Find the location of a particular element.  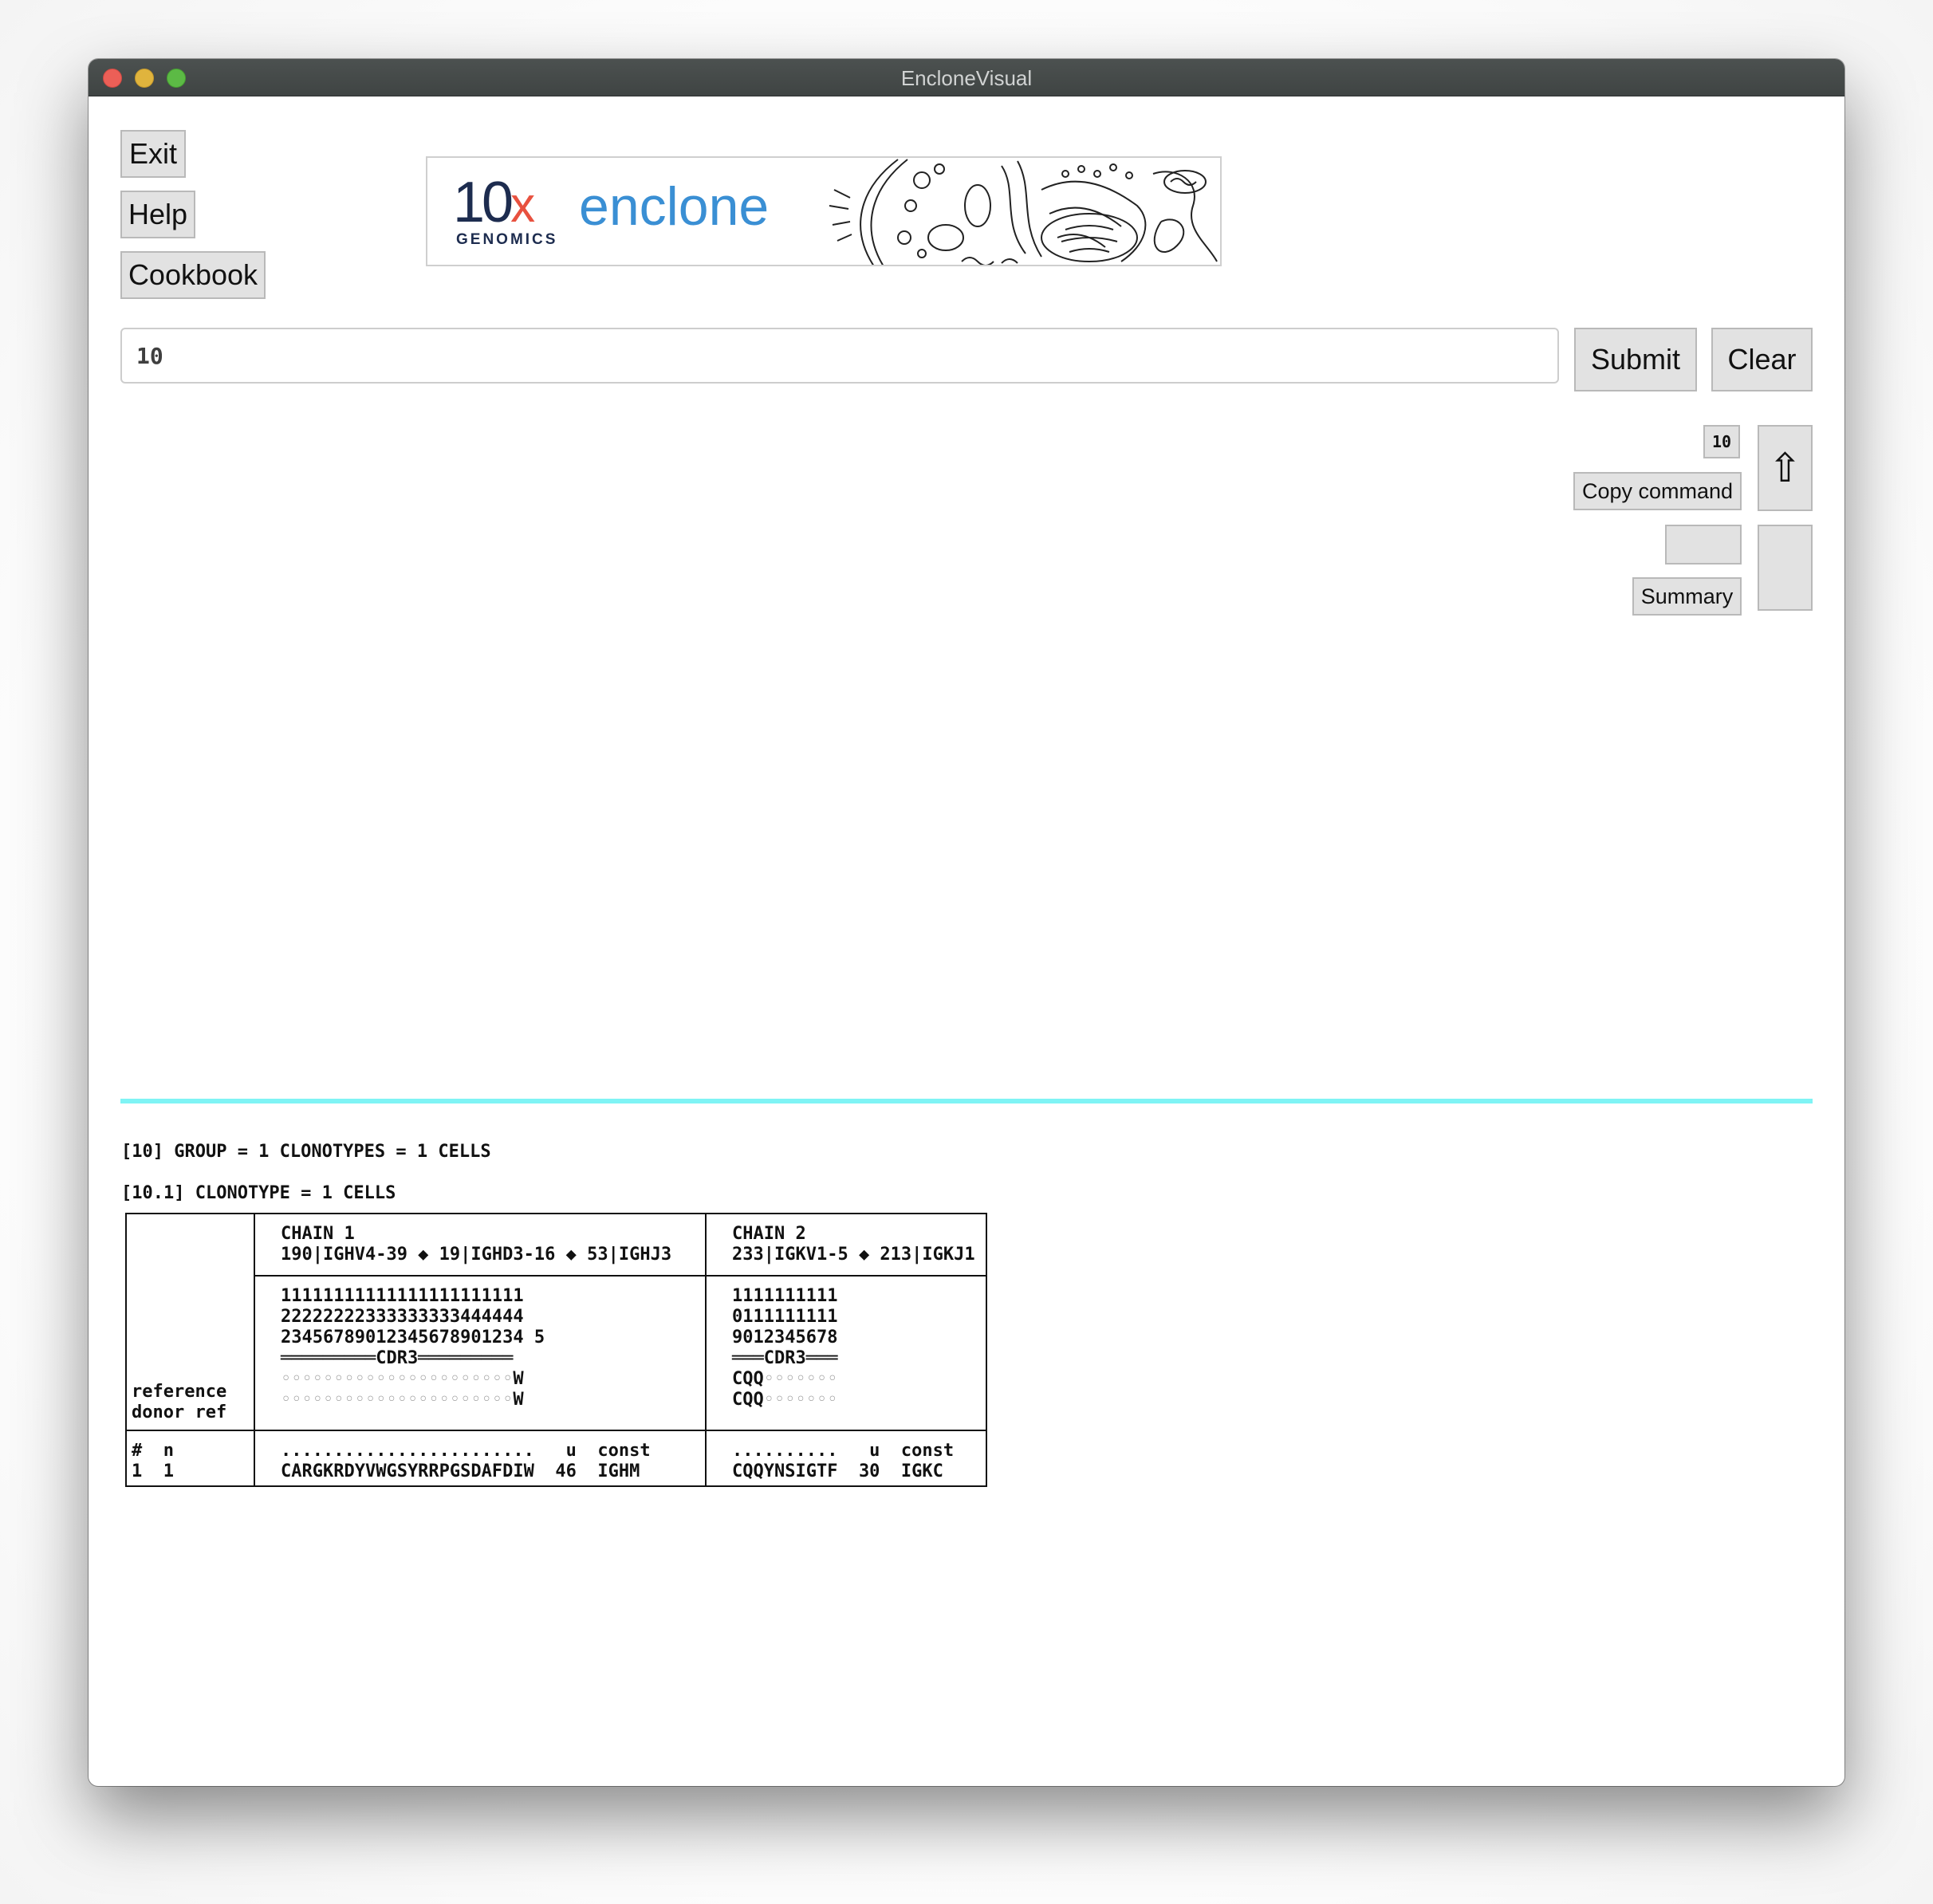

enclone-wordmark: enclone is located at coordinates (674, 206).